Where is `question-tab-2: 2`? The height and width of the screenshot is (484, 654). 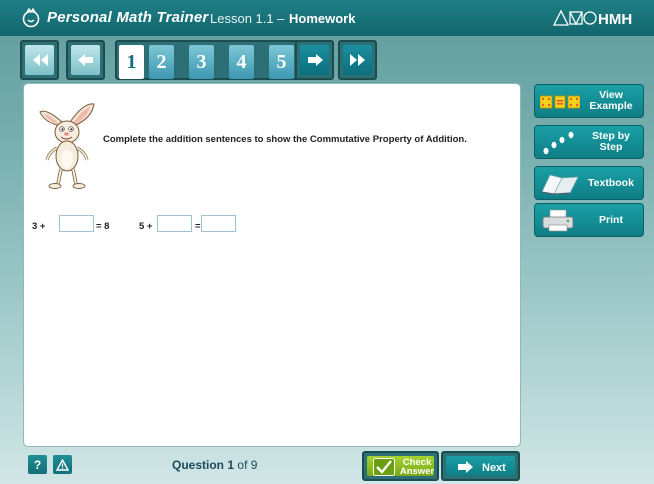 question-tab-2: 2 is located at coordinates (161, 62).